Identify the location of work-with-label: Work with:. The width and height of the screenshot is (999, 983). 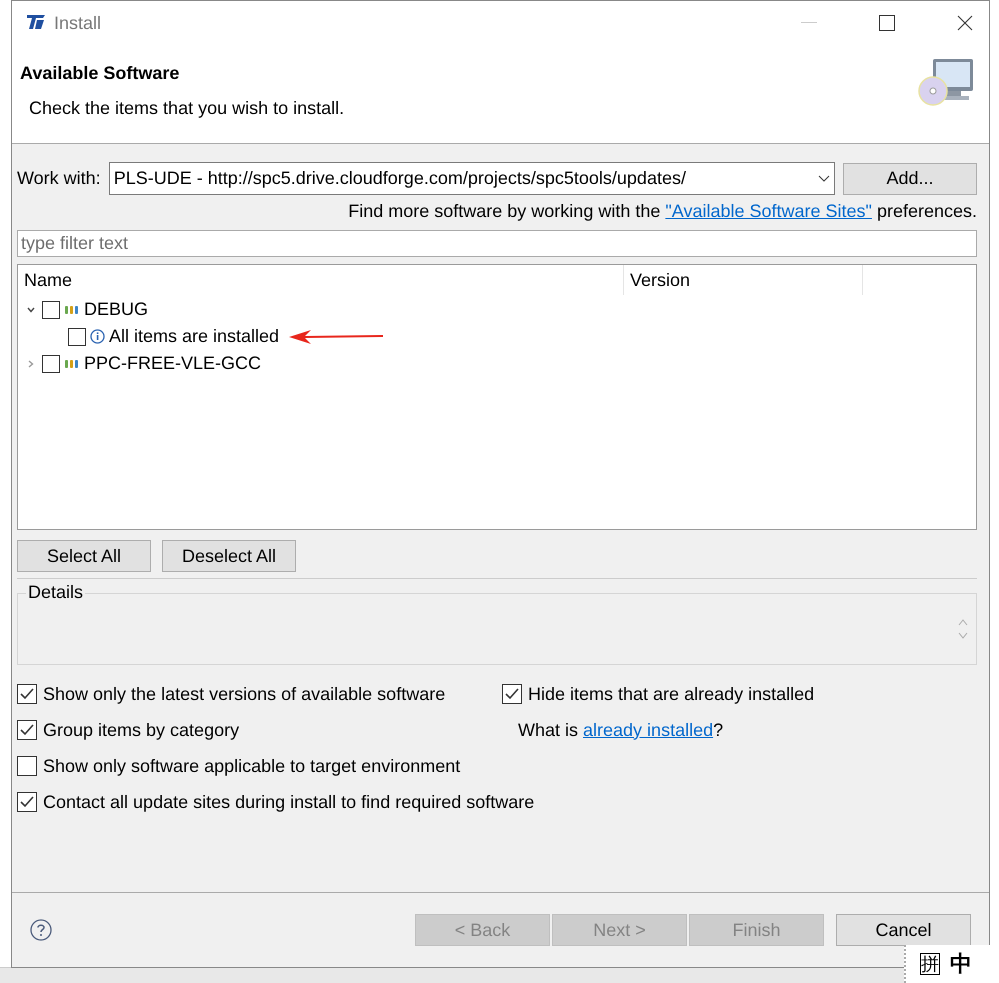
(59, 178).